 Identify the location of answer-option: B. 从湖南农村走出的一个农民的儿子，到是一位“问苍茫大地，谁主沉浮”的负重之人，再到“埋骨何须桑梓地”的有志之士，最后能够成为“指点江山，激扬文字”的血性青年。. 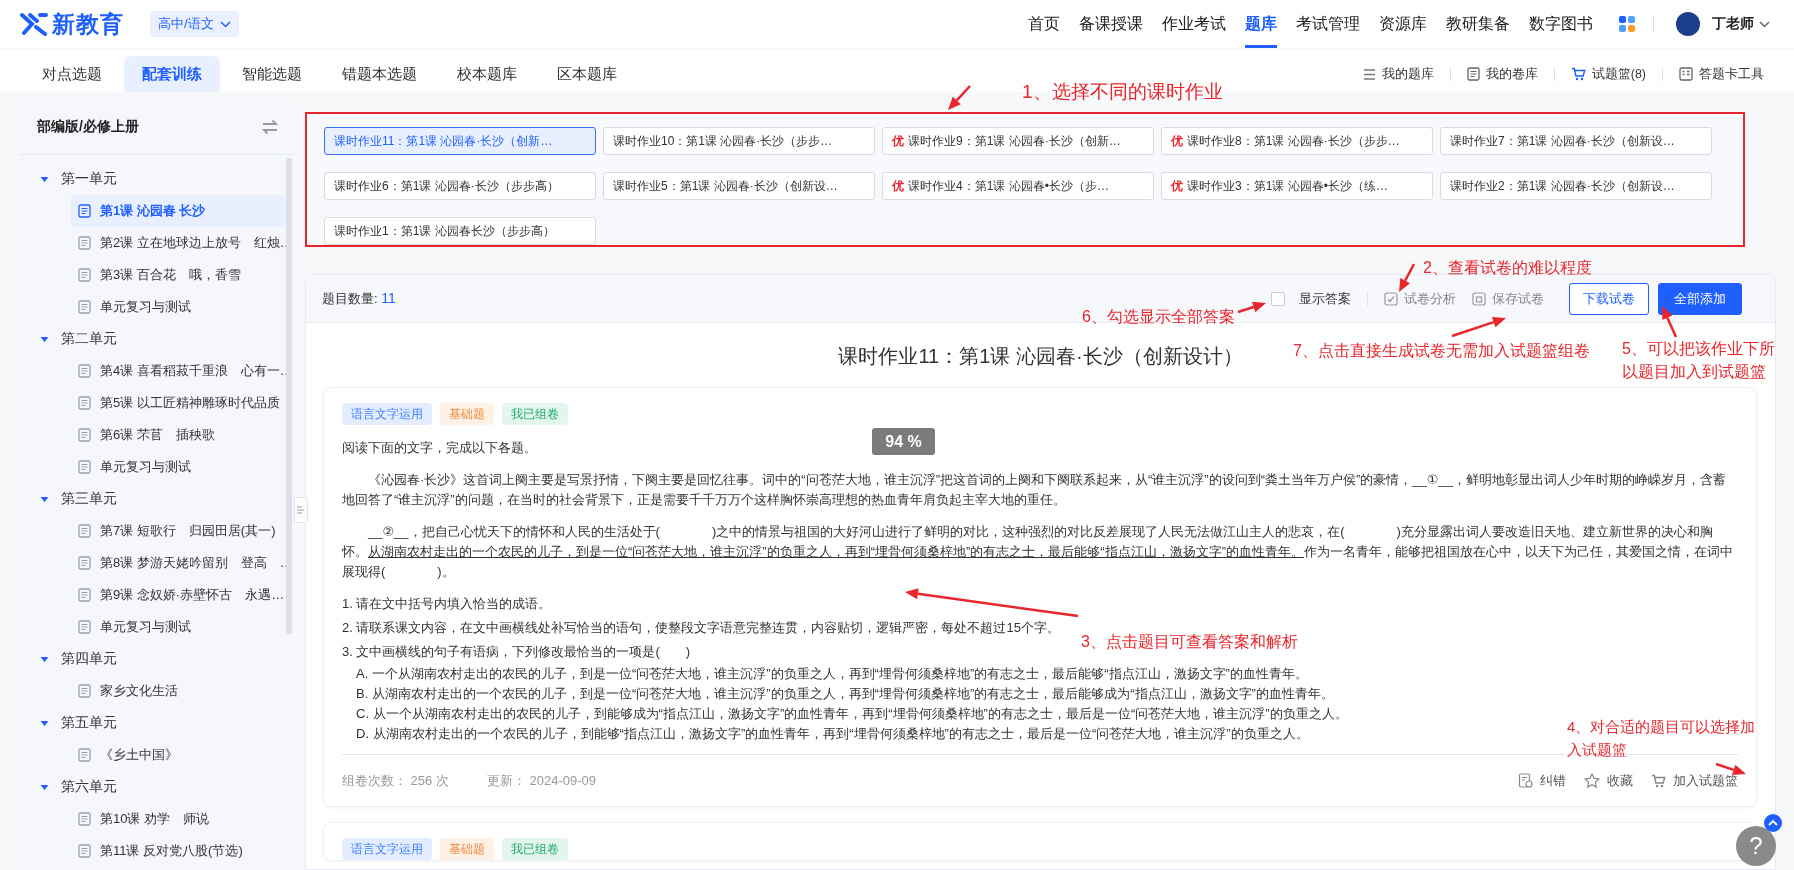
(845, 694).